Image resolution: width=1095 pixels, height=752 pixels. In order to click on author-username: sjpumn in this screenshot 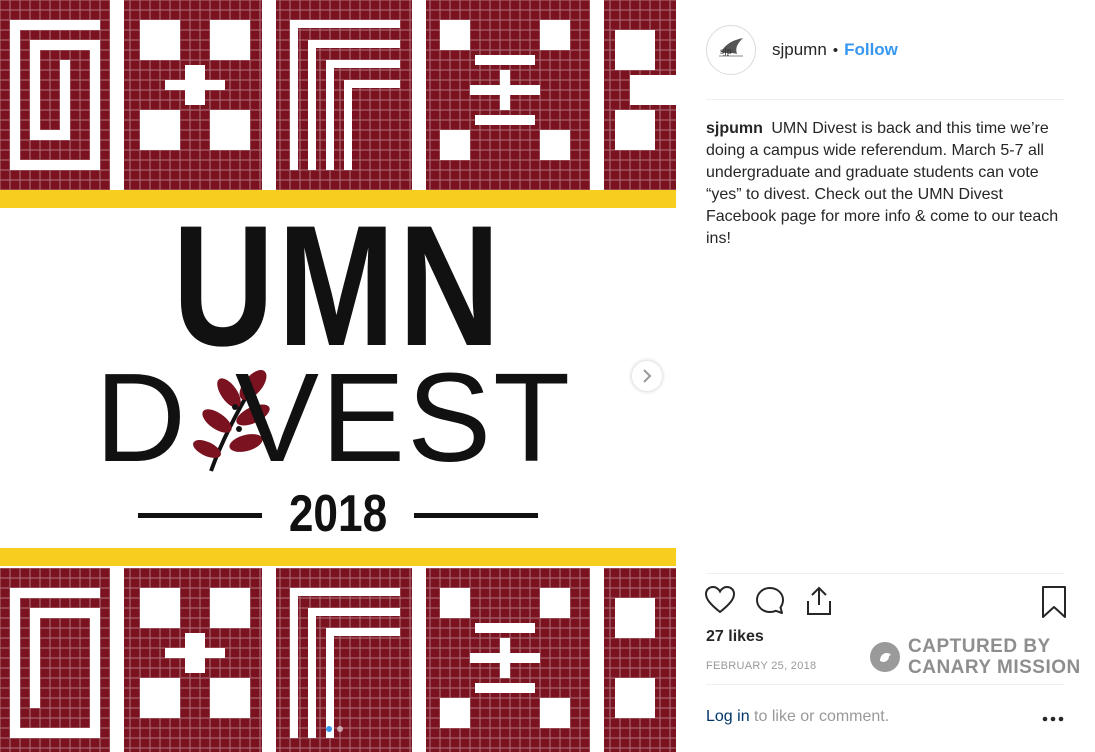, I will do `click(799, 50)`.